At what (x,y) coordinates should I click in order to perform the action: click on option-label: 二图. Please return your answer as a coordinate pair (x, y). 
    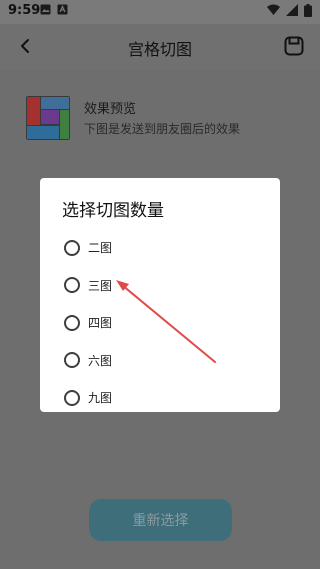
    Looking at the image, I should click on (100, 248).